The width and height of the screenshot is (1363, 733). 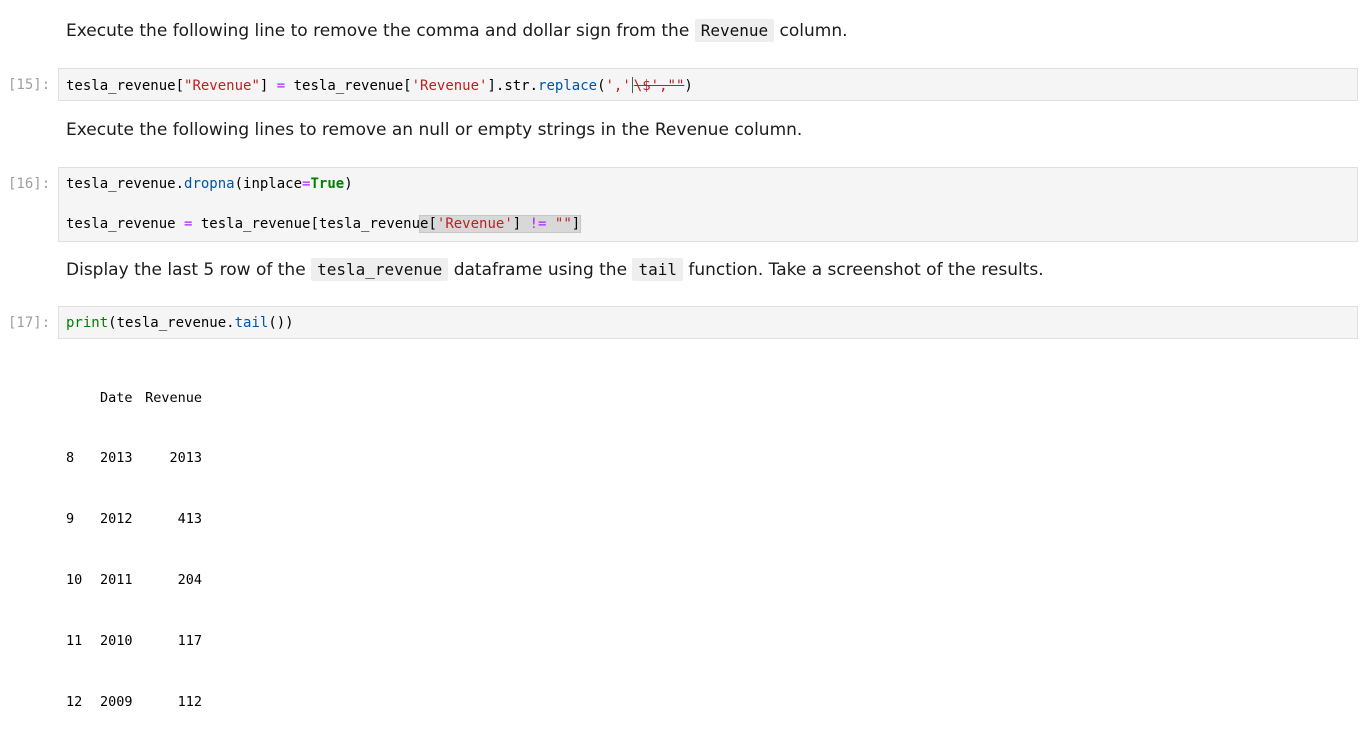 What do you see at coordinates (708, 322) in the screenshot?
I see `code-cell-17: print(tesla_revenue.tail())` at bounding box center [708, 322].